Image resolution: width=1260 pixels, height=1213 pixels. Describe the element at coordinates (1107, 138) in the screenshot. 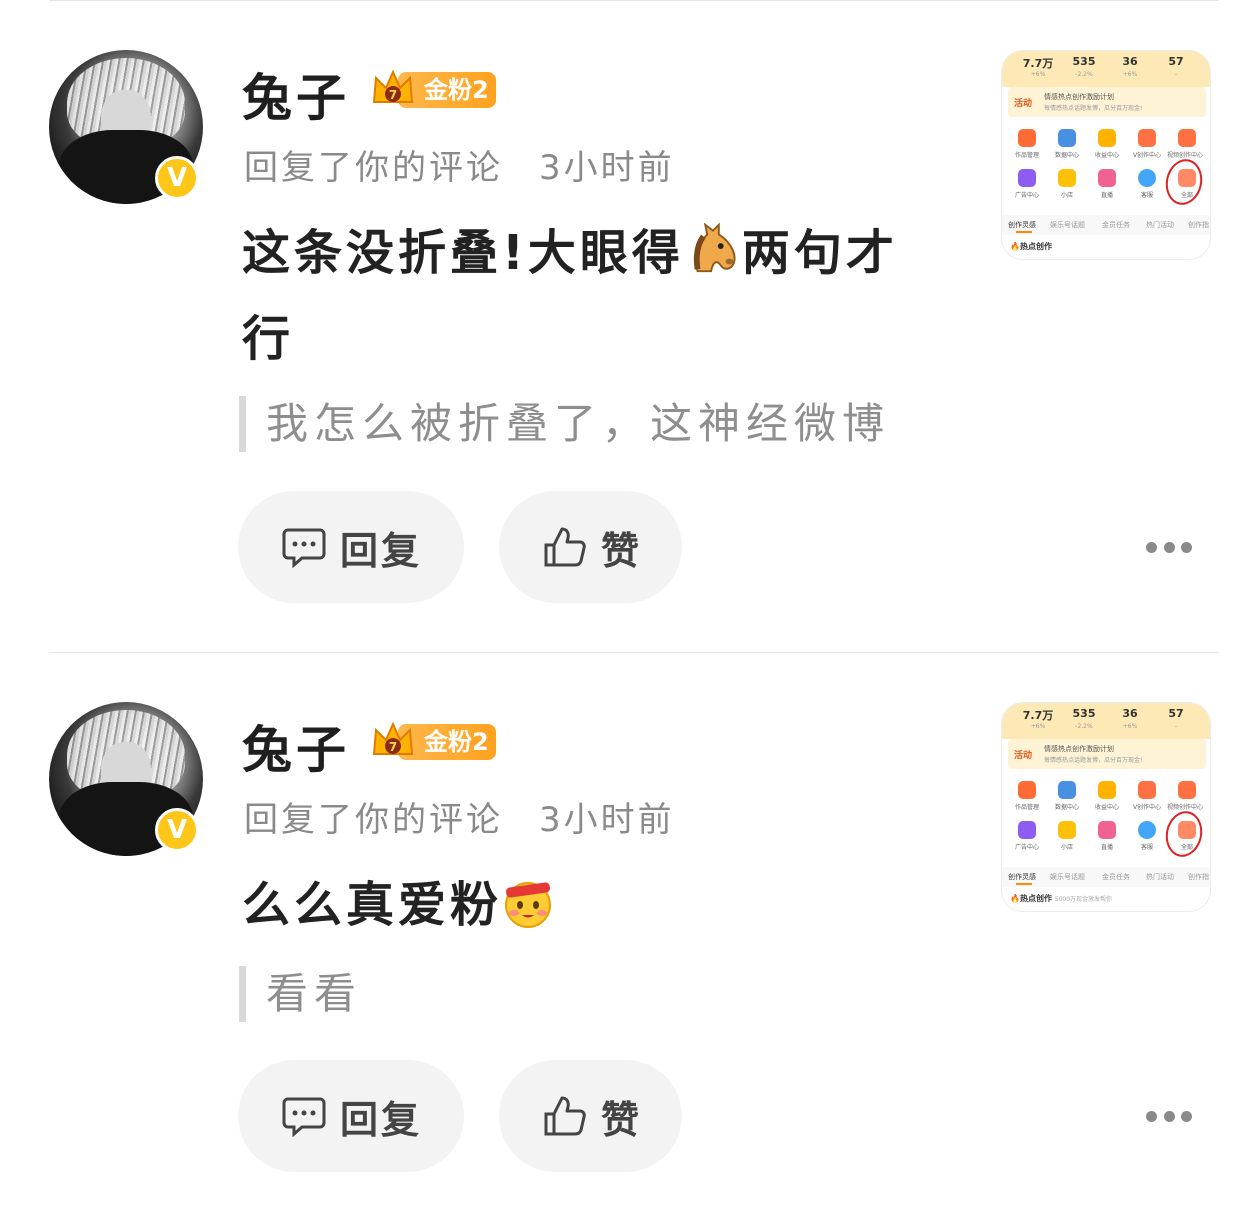

I see `income-icon` at that location.